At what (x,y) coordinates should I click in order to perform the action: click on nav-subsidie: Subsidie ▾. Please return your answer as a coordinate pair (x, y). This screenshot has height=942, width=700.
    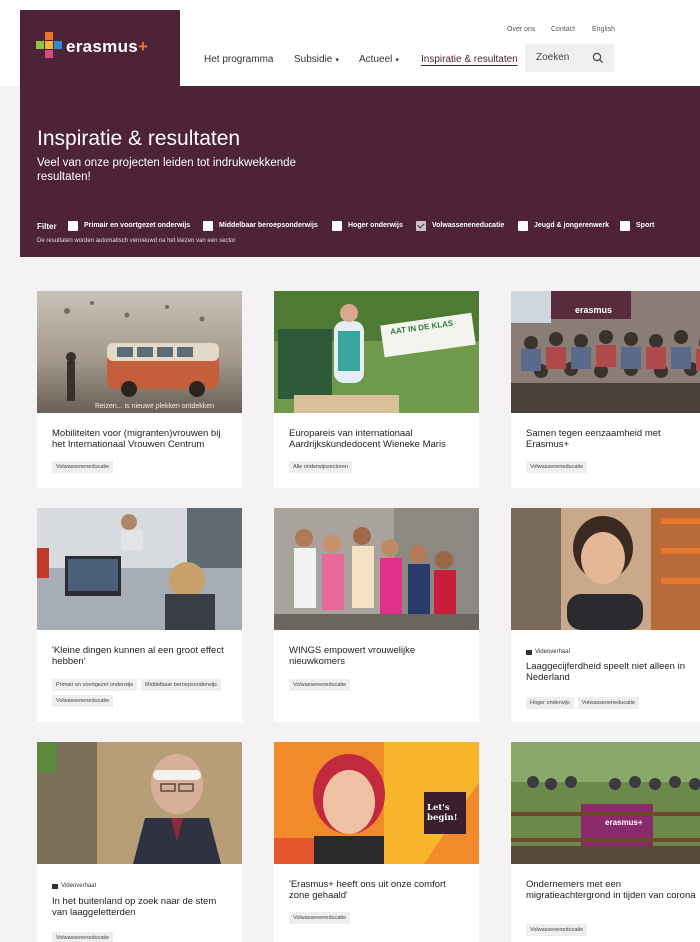
    Looking at the image, I should click on (316, 59).